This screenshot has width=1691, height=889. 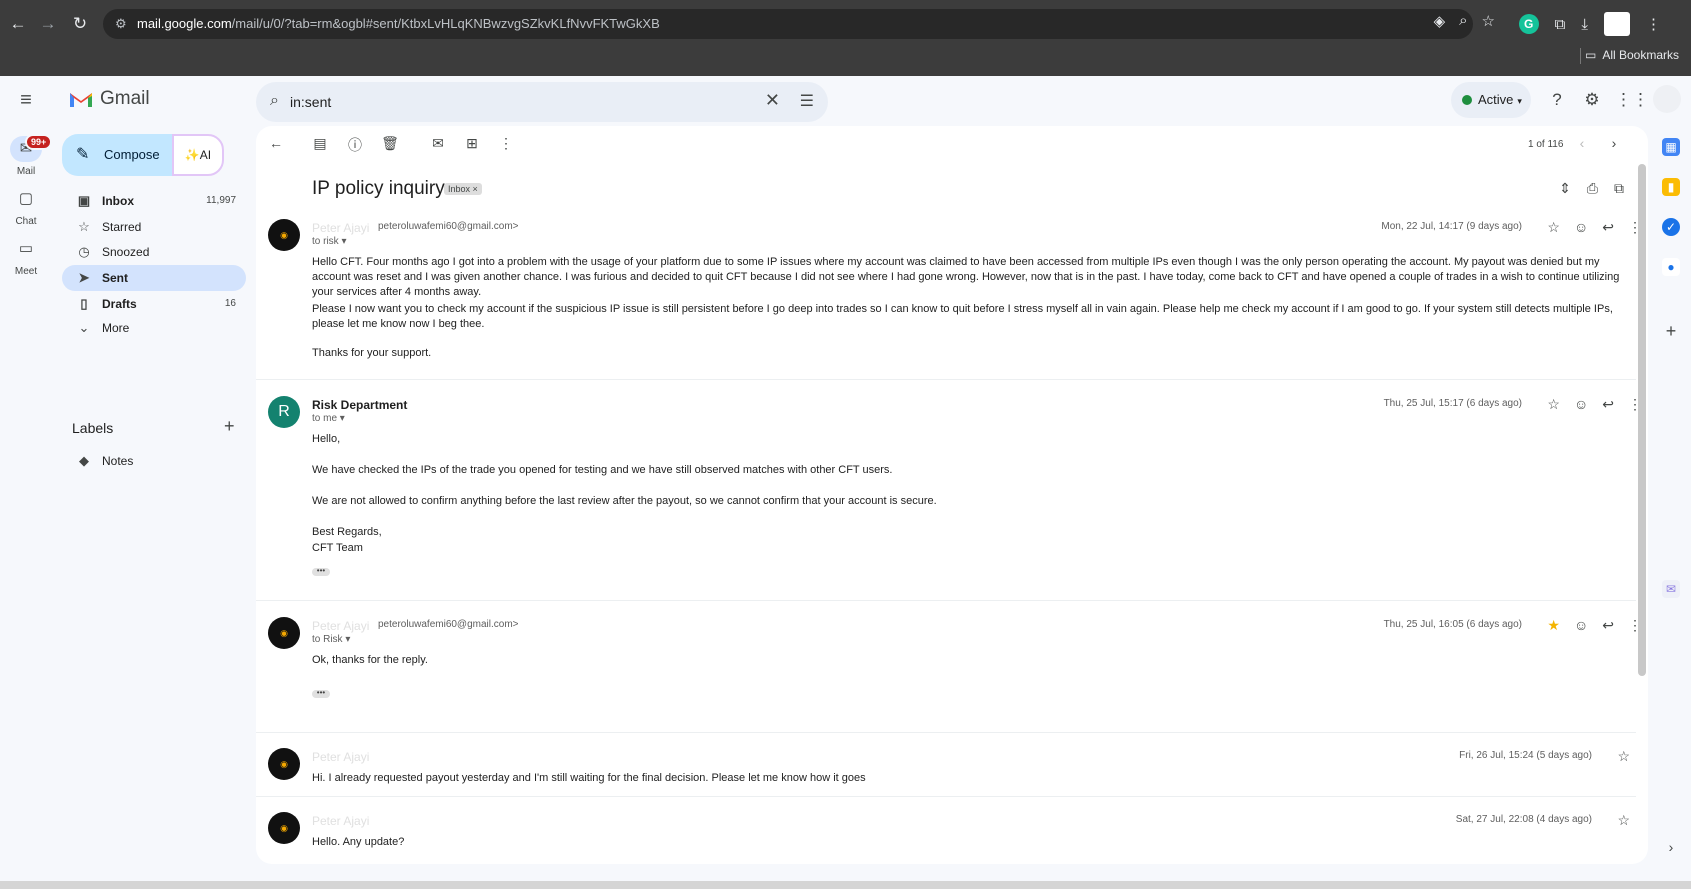 I want to click on older-icon: ›, so click(x=1614, y=143).